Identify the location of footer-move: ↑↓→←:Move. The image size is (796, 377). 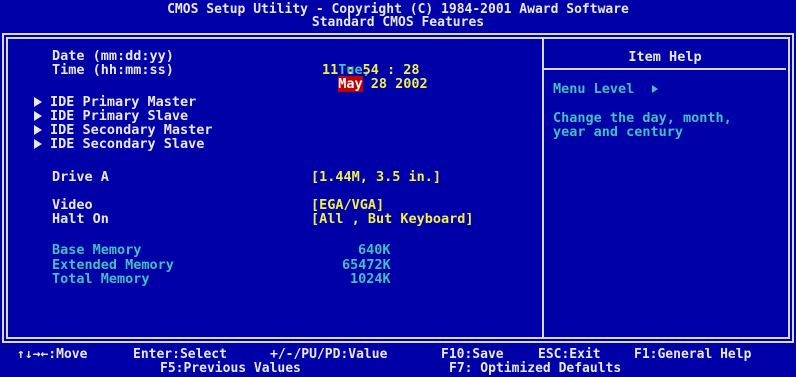
(52, 354).